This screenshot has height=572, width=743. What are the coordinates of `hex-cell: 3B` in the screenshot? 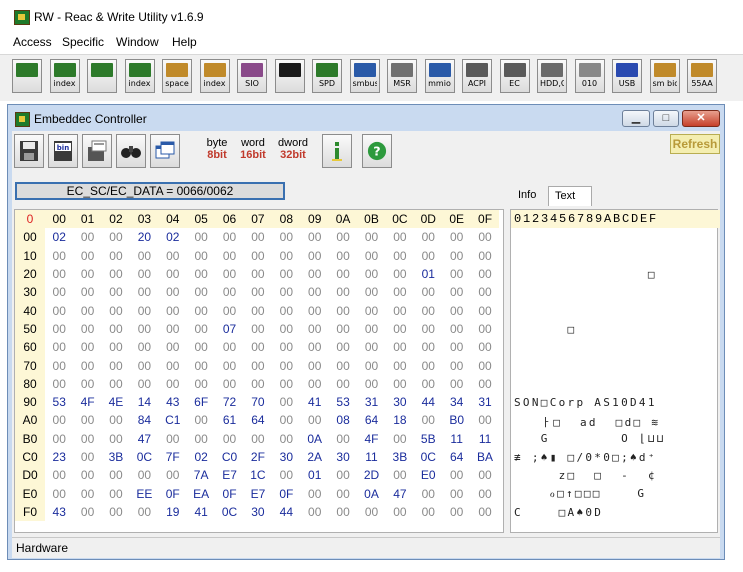 It's located at (116, 457).